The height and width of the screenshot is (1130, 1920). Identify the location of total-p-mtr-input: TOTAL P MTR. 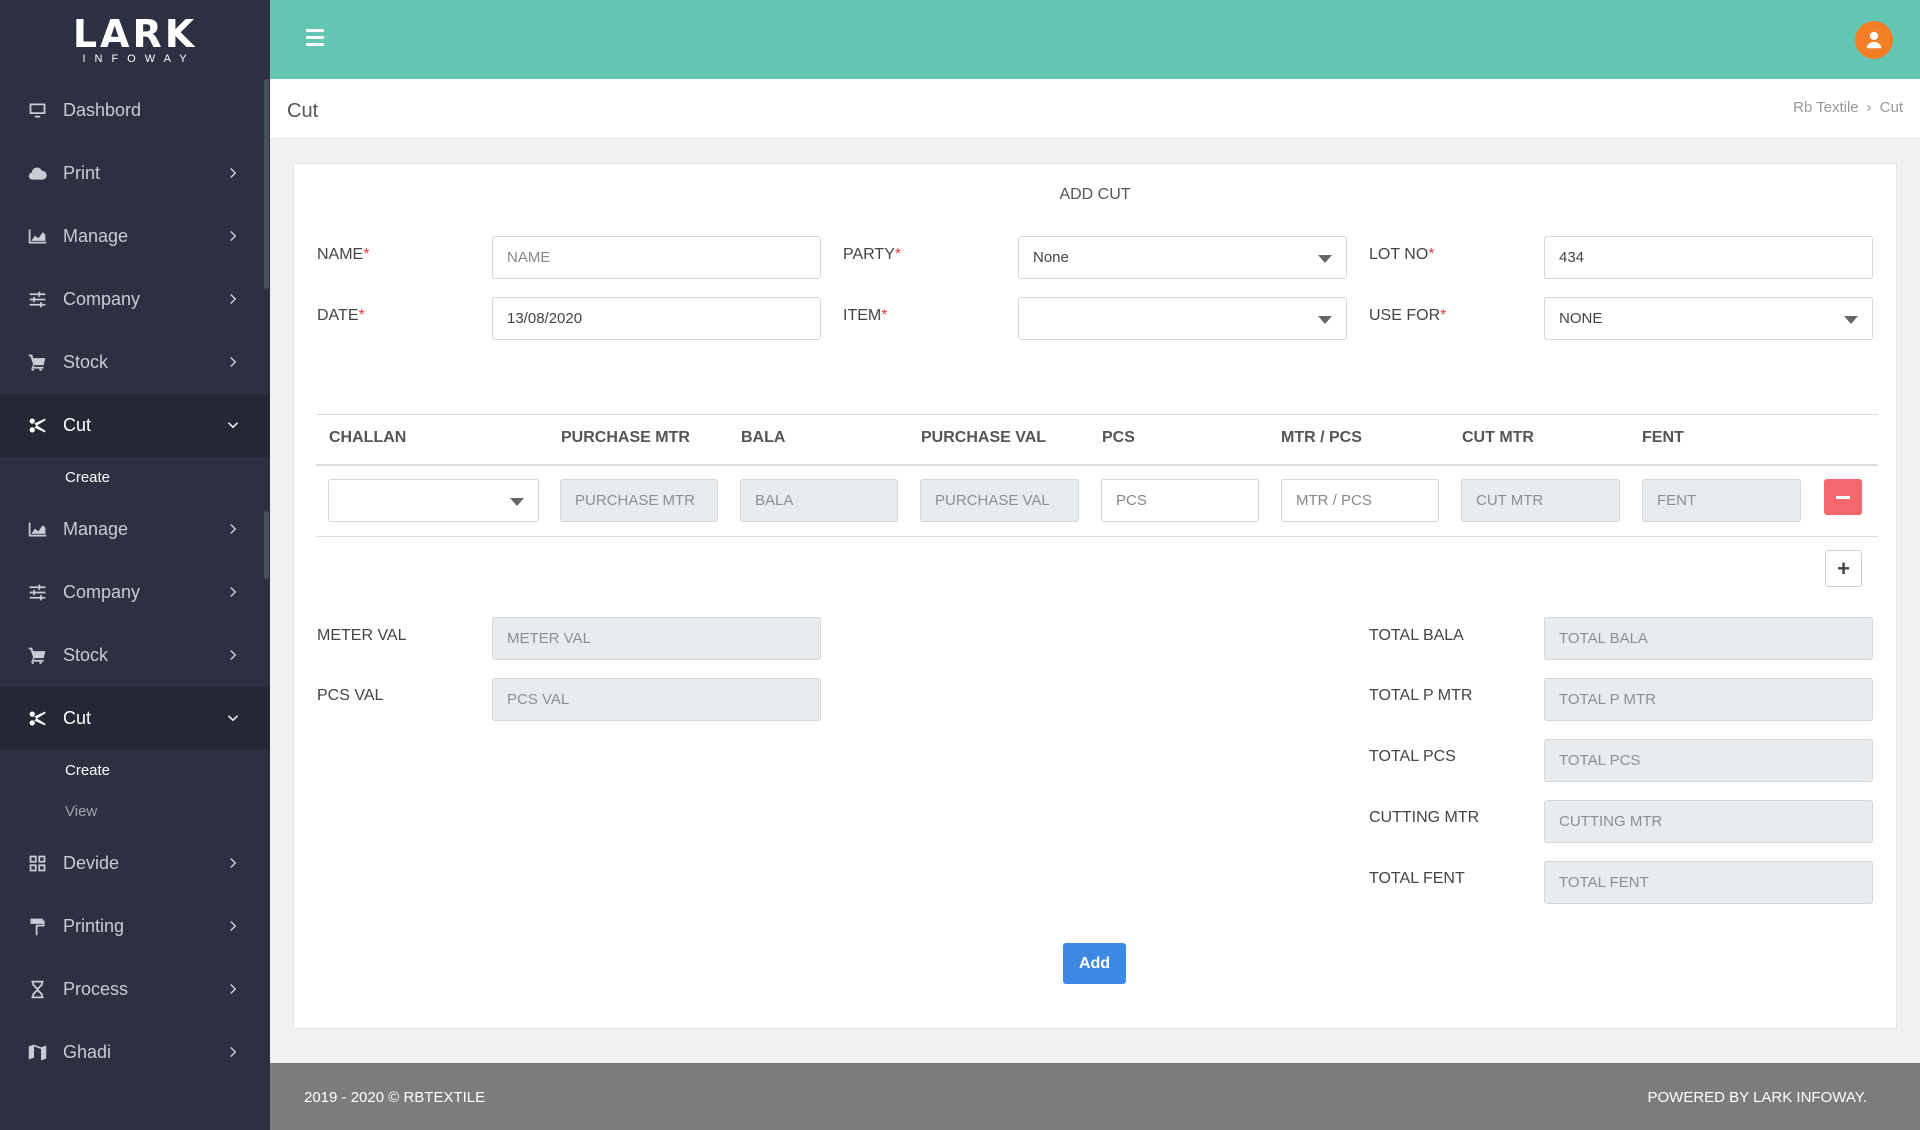
(1708, 699).